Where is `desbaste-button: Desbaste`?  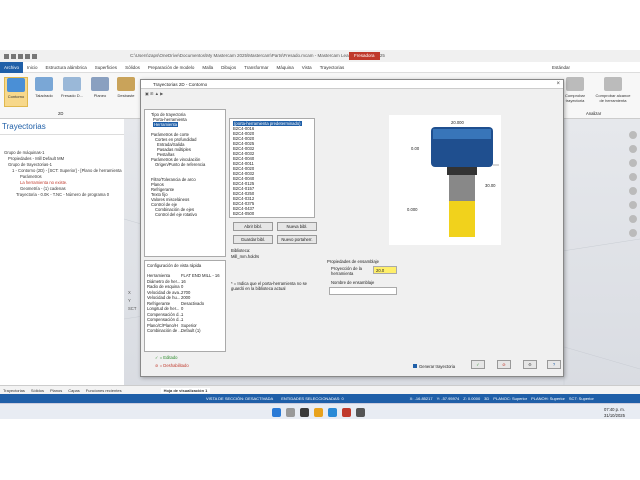
desbaste-button: Desbaste is located at coordinates (126, 92).